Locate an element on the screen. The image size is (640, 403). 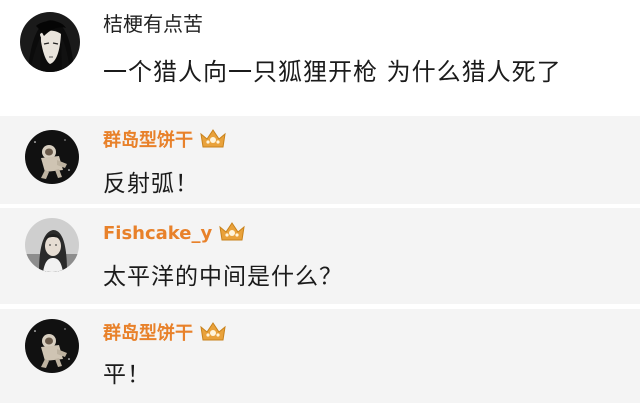
anime-girl-avatar-image is located at coordinates (50, 42).